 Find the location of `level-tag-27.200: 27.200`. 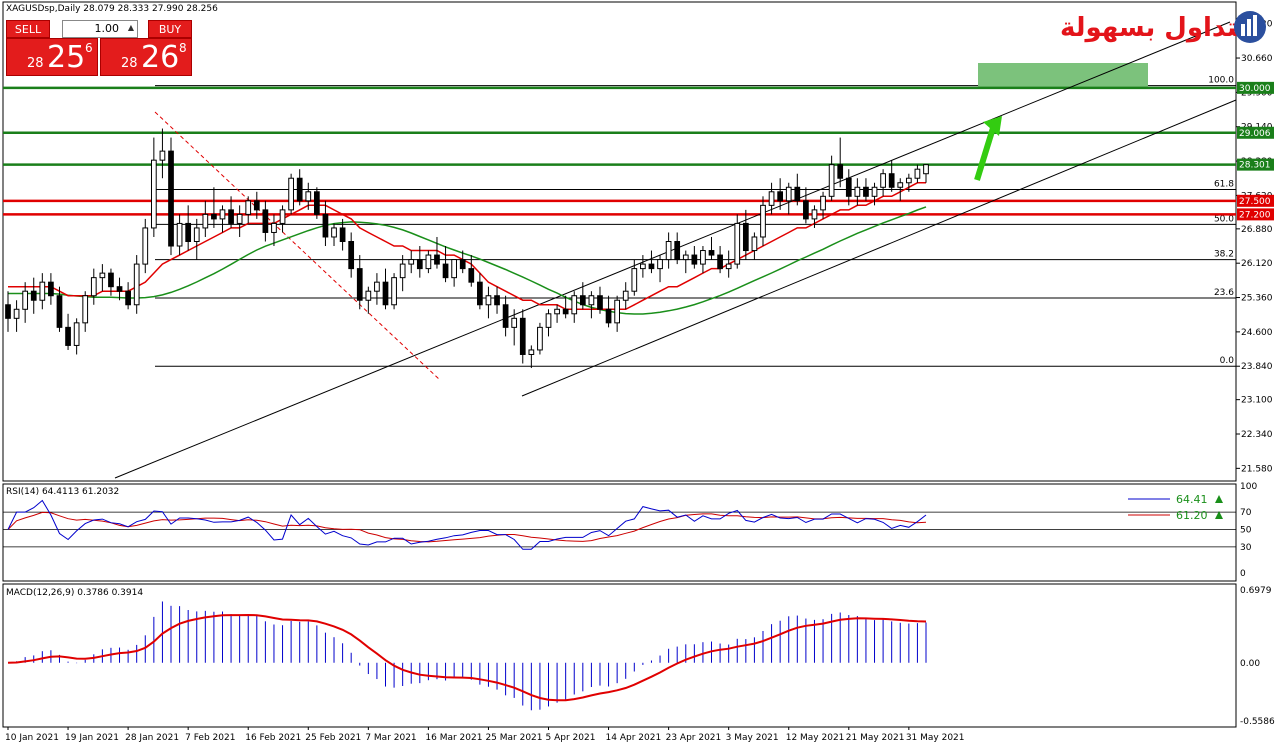

level-tag-27.200: 27.200 is located at coordinates (1255, 215).